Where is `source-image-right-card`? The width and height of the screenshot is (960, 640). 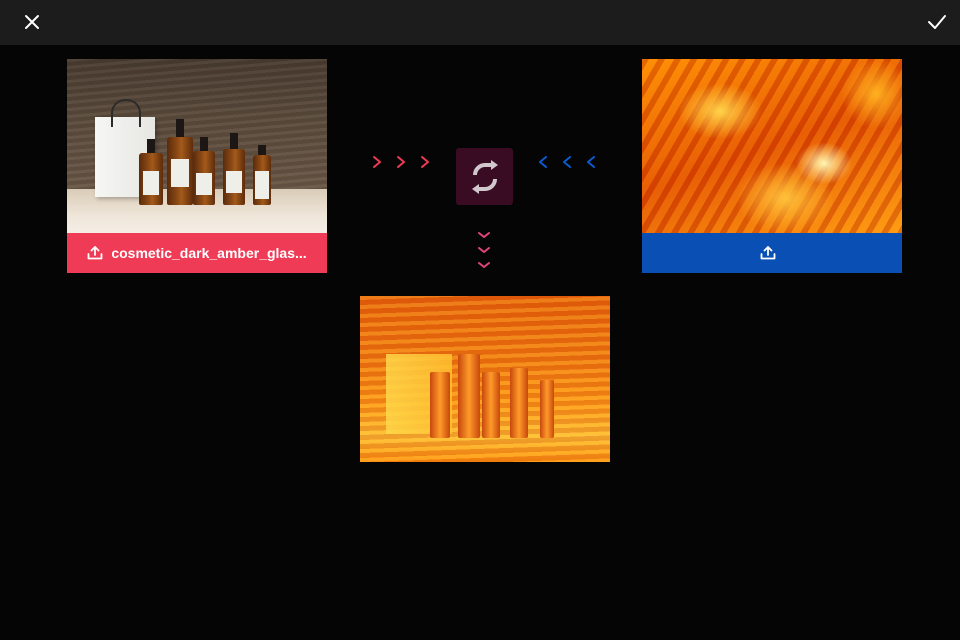
source-image-right-card is located at coordinates (772, 166).